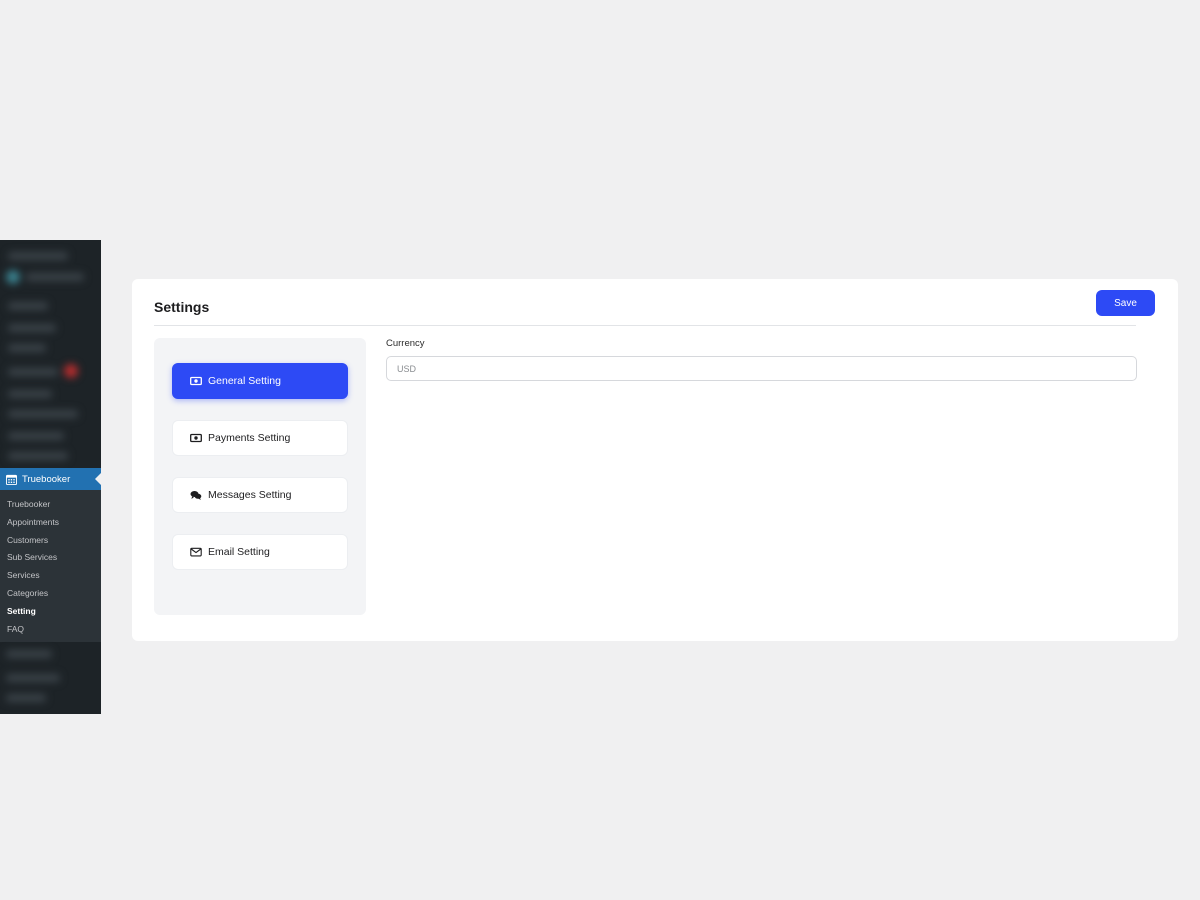 The width and height of the screenshot is (1200, 900). I want to click on submenu-item-truebooker: Truebooker, so click(50, 505).